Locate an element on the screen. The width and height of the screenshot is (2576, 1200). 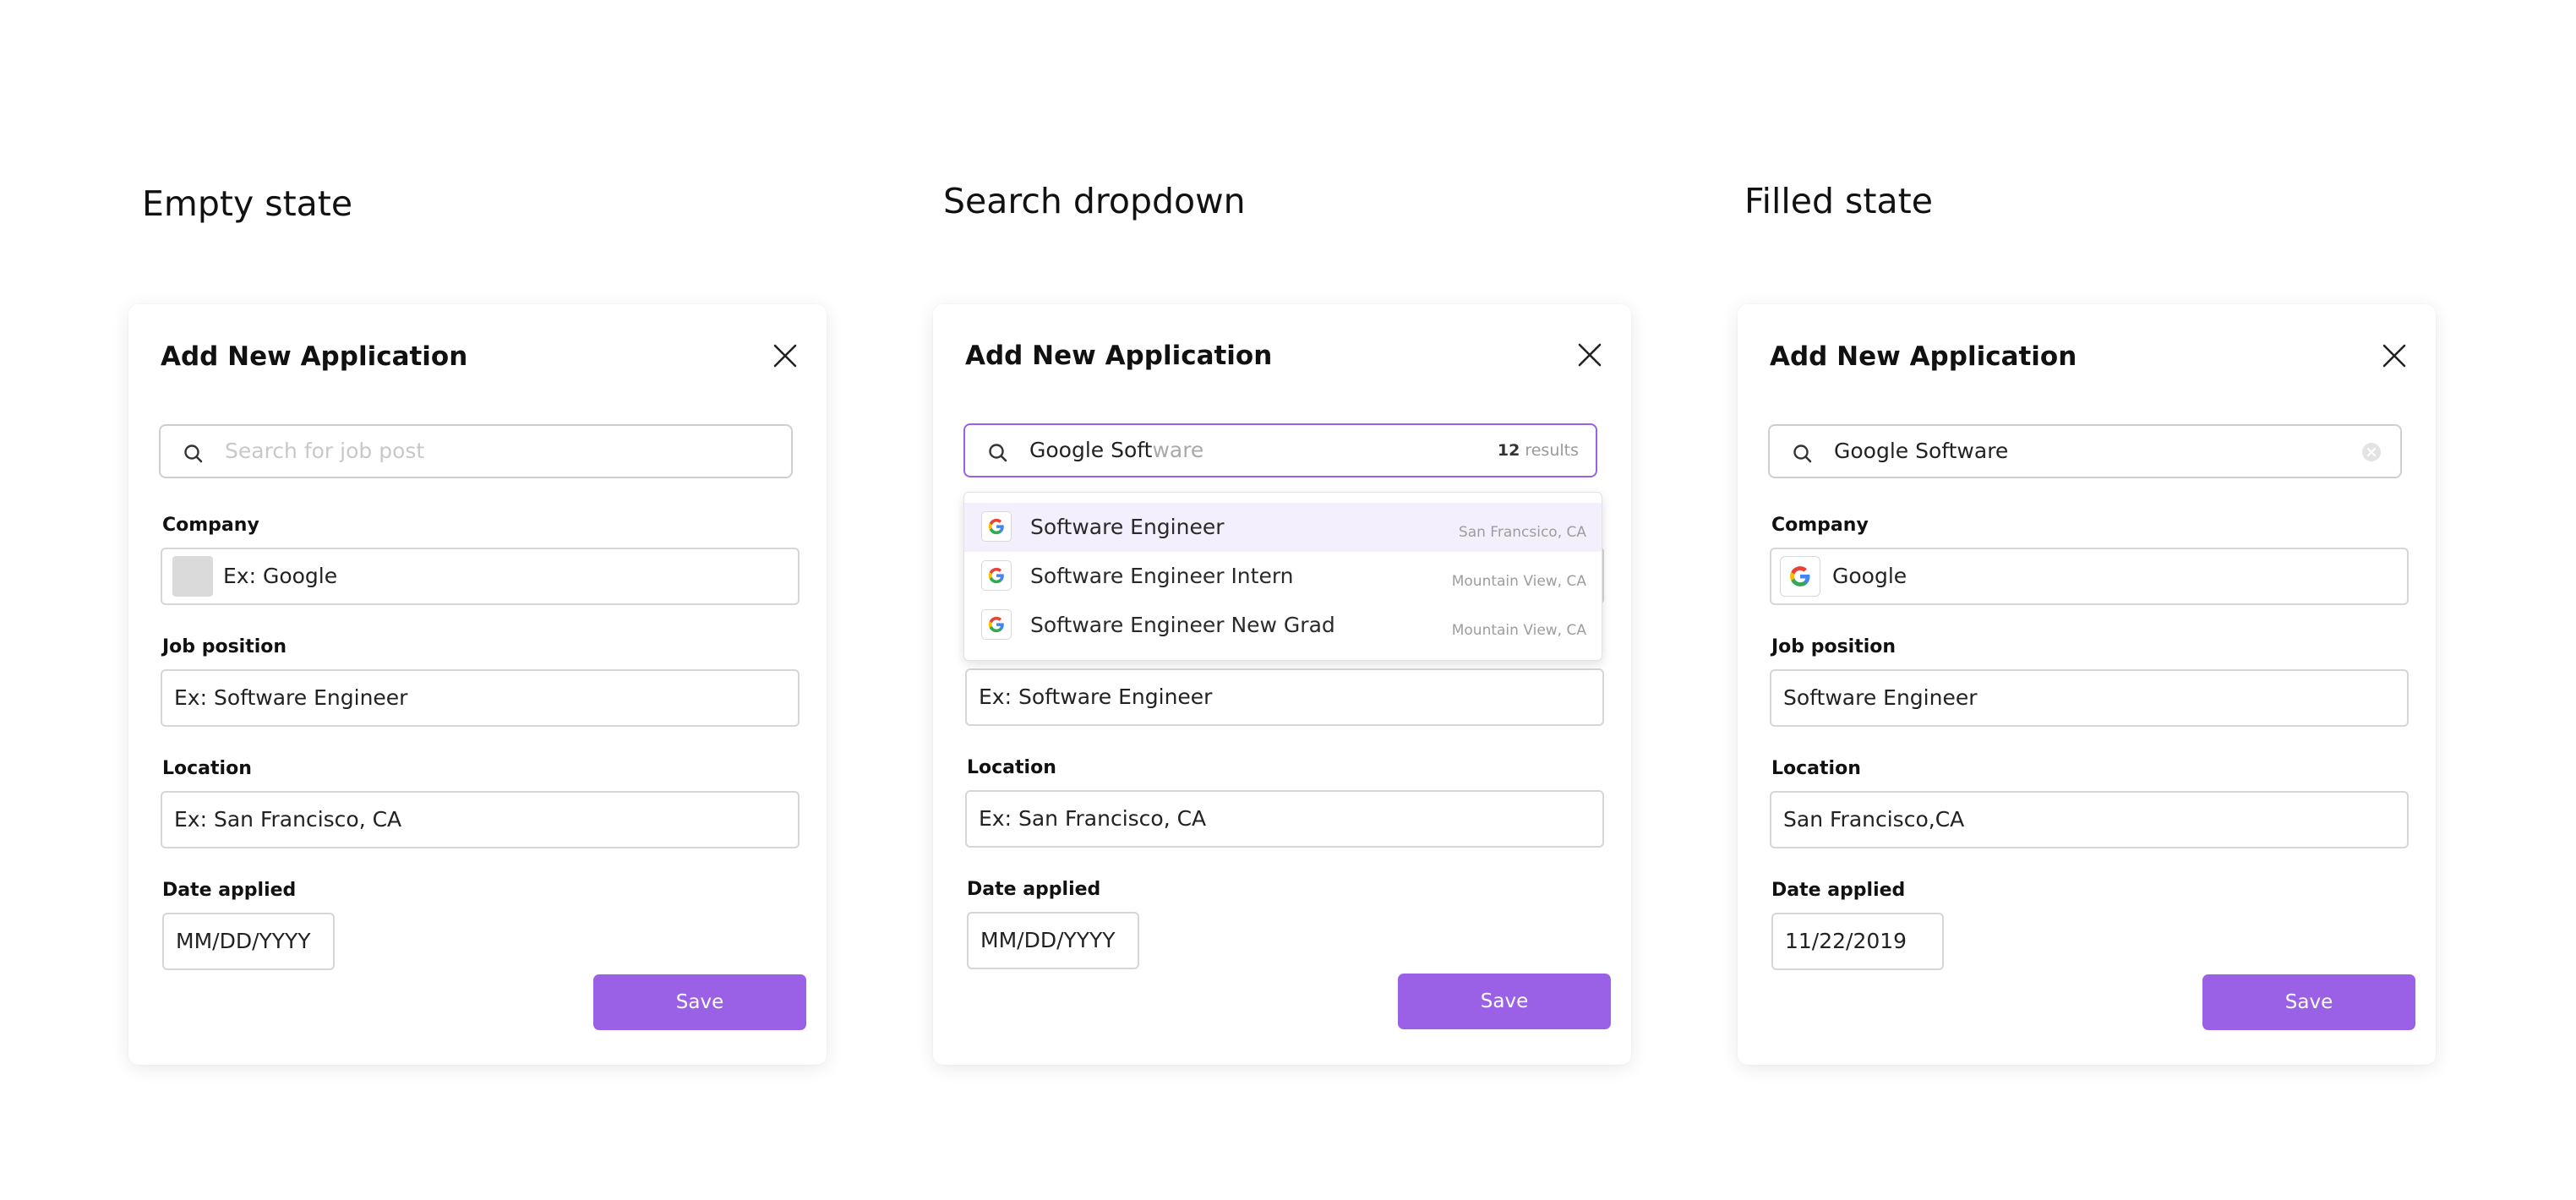
job-position-value: Software Engineer is located at coordinates (1880, 697).